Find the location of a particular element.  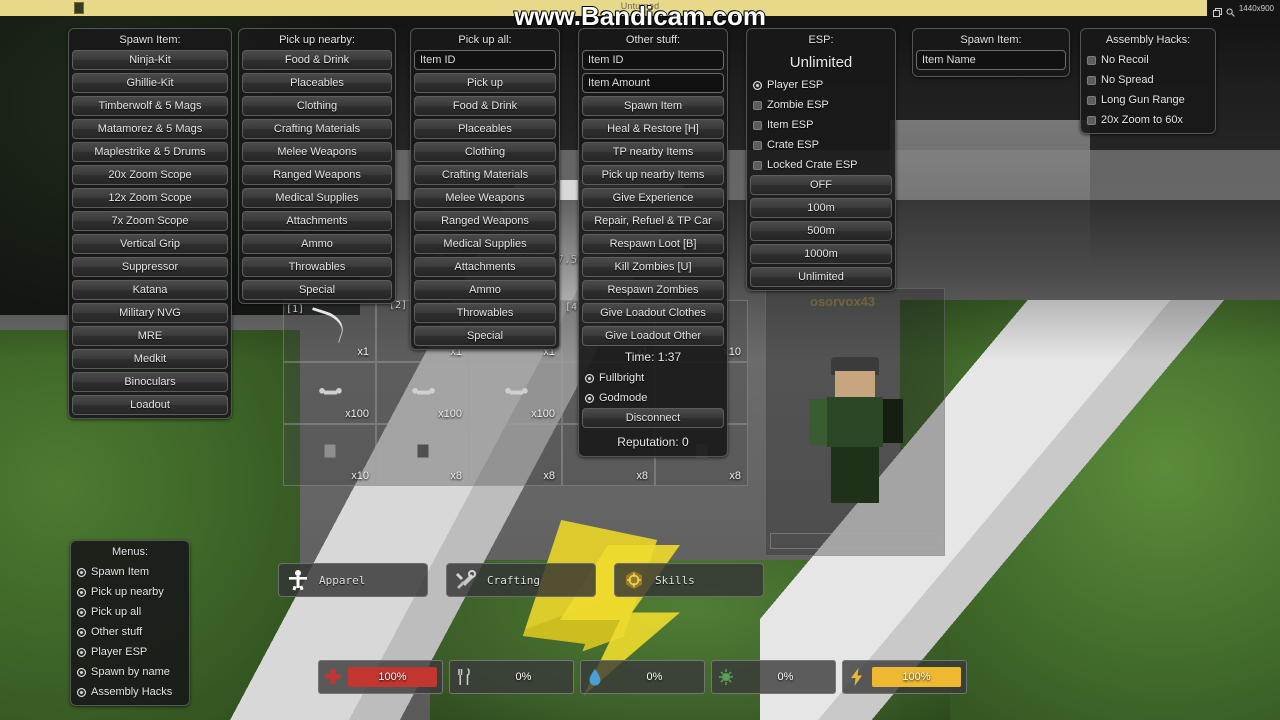

esp-range-500m: 500m is located at coordinates (821, 231).